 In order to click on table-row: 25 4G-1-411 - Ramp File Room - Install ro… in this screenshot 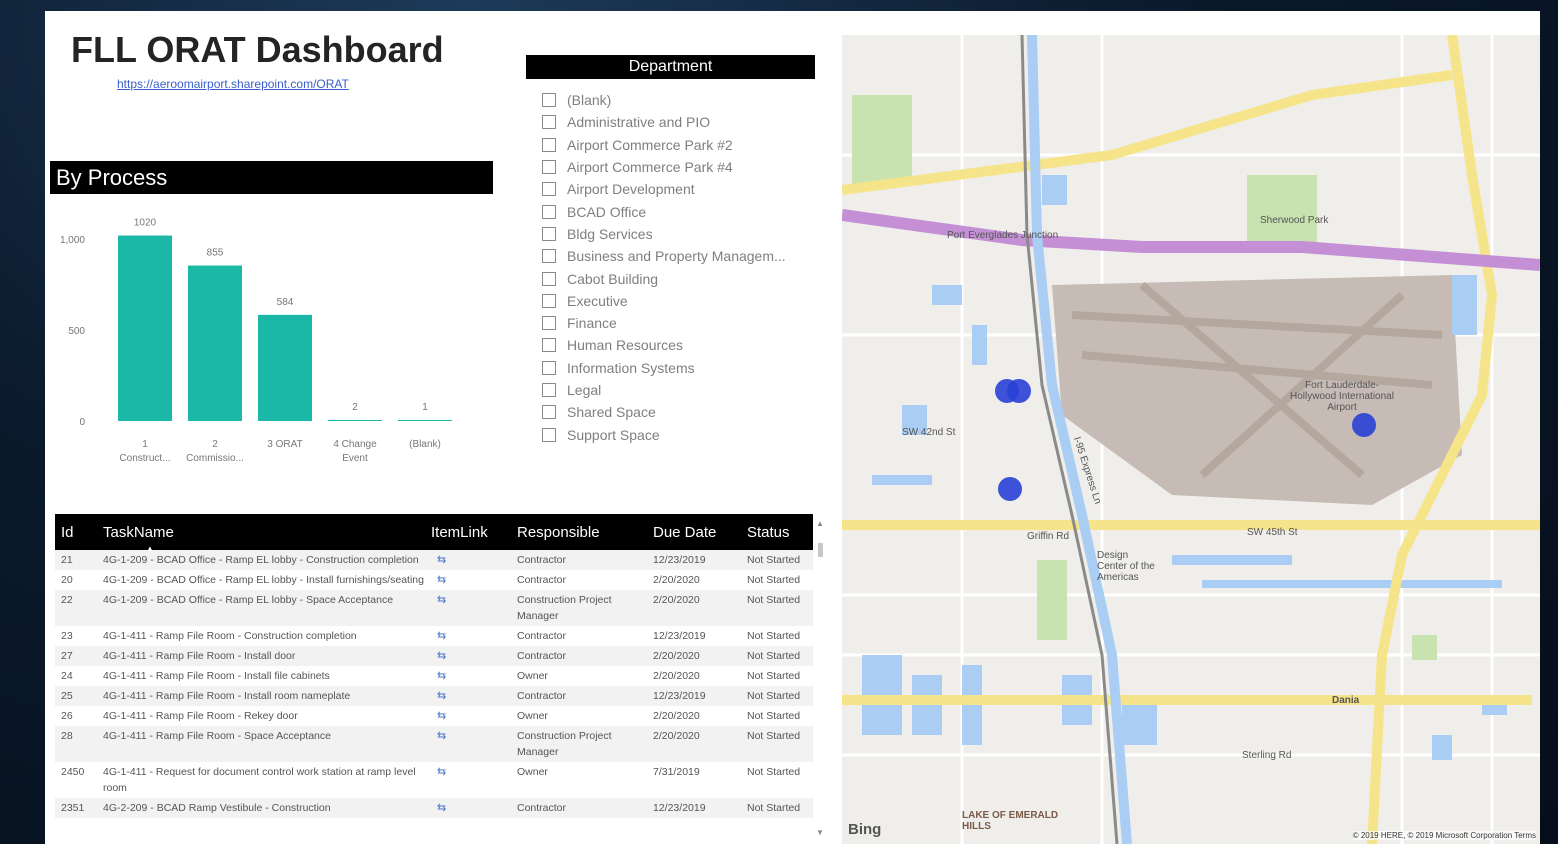, I will do `click(434, 696)`.